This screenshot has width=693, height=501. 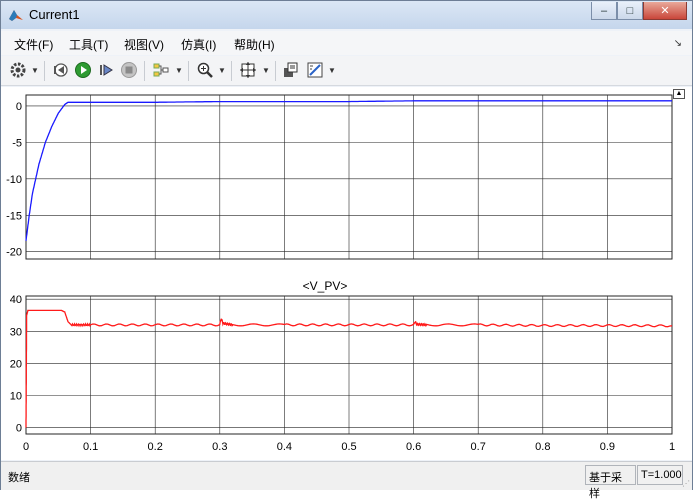 I want to click on status-bar: 数绪 基于采样 T=1.000 ⋰, so click(x=346, y=480).